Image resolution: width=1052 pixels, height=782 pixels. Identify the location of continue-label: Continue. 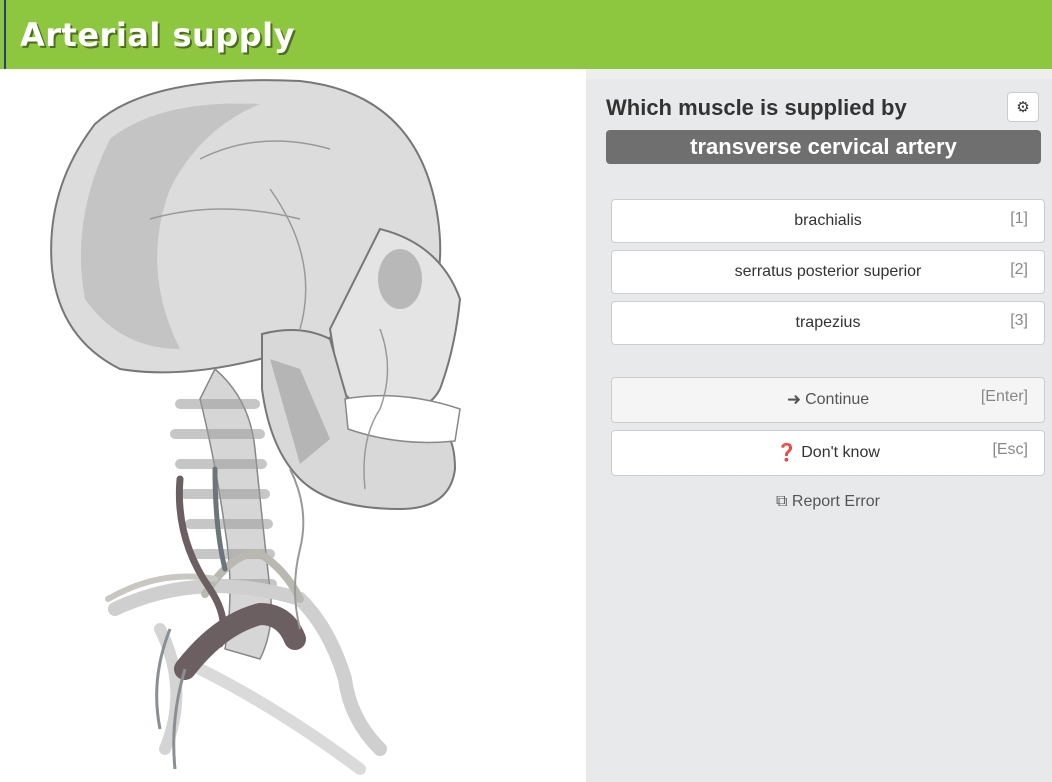
(837, 399).